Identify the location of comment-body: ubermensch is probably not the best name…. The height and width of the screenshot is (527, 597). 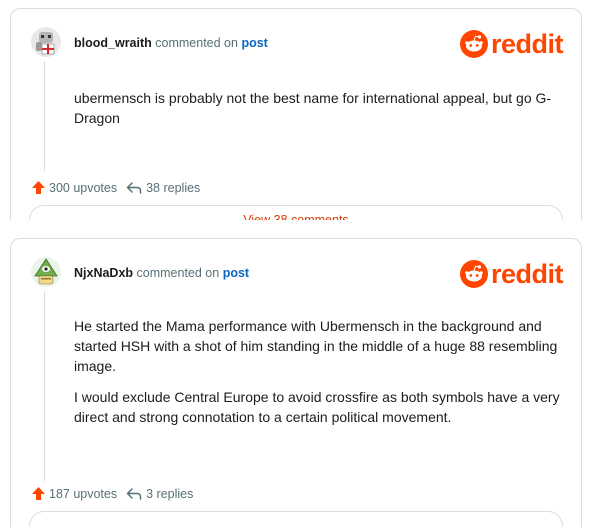
(319, 113).